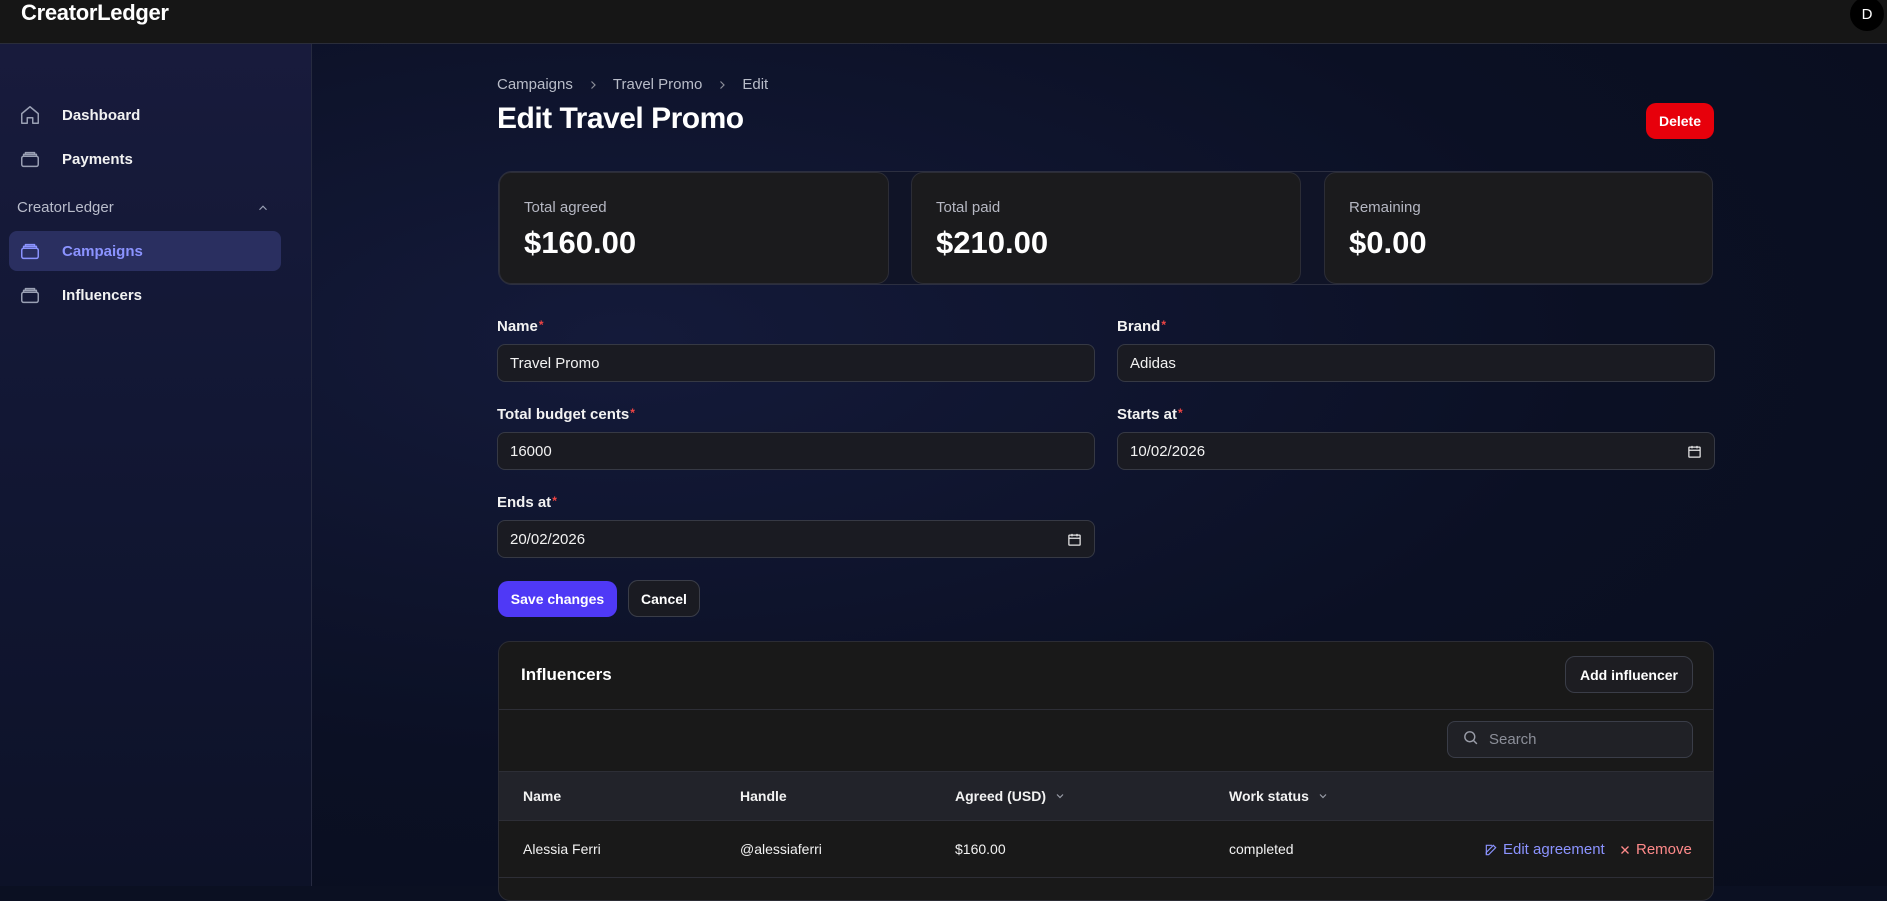 The image size is (1887, 901). What do you see at coordinates (562, 849) in the screenshot?
I see `cell-name: Alessia Ferri` at bounding box center [562, 849].